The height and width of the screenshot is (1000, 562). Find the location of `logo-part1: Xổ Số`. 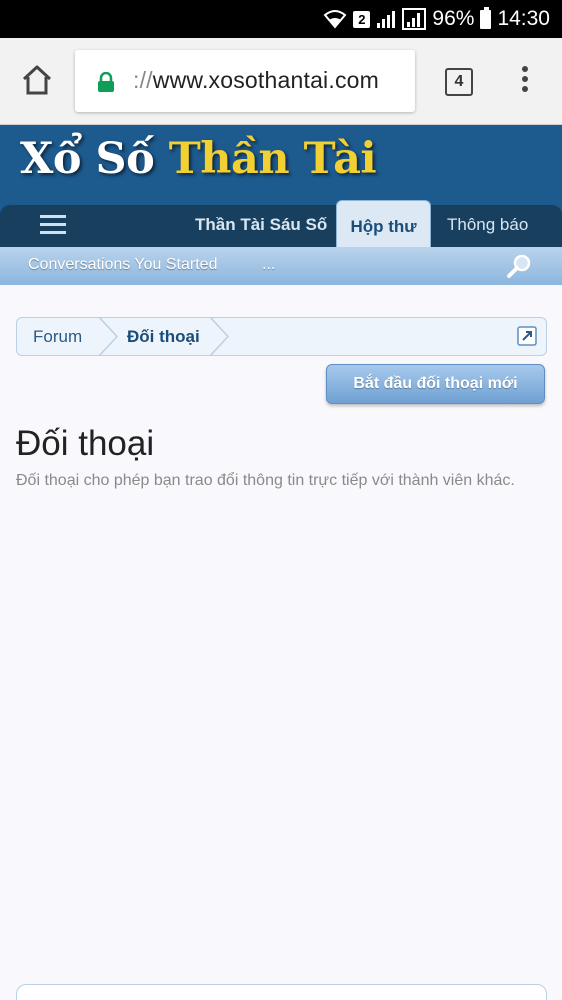

logo-part1: Xổ Số is located at coordinates (87, 159).